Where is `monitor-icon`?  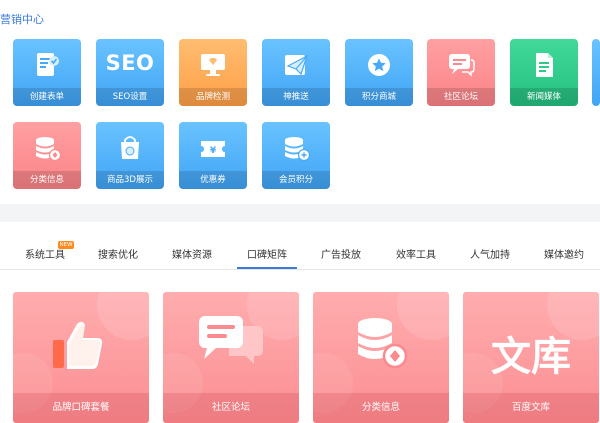
monitor-icon is located at coordinates (213, 65).